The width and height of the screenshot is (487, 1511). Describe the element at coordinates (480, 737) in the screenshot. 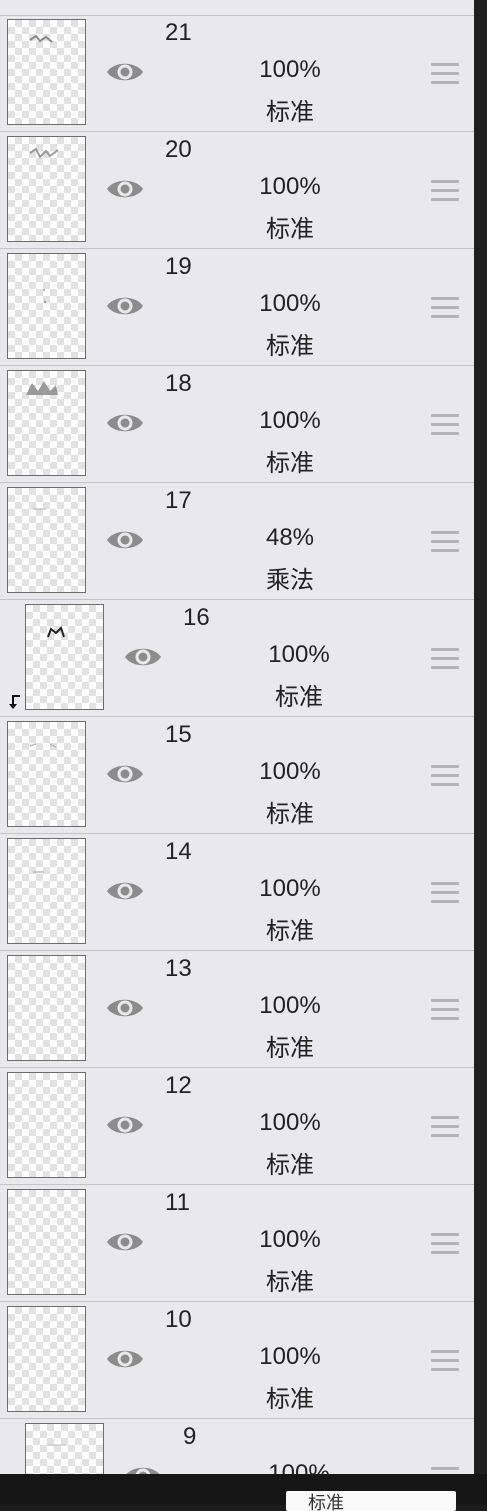

I see `scroll-edge` at that location.